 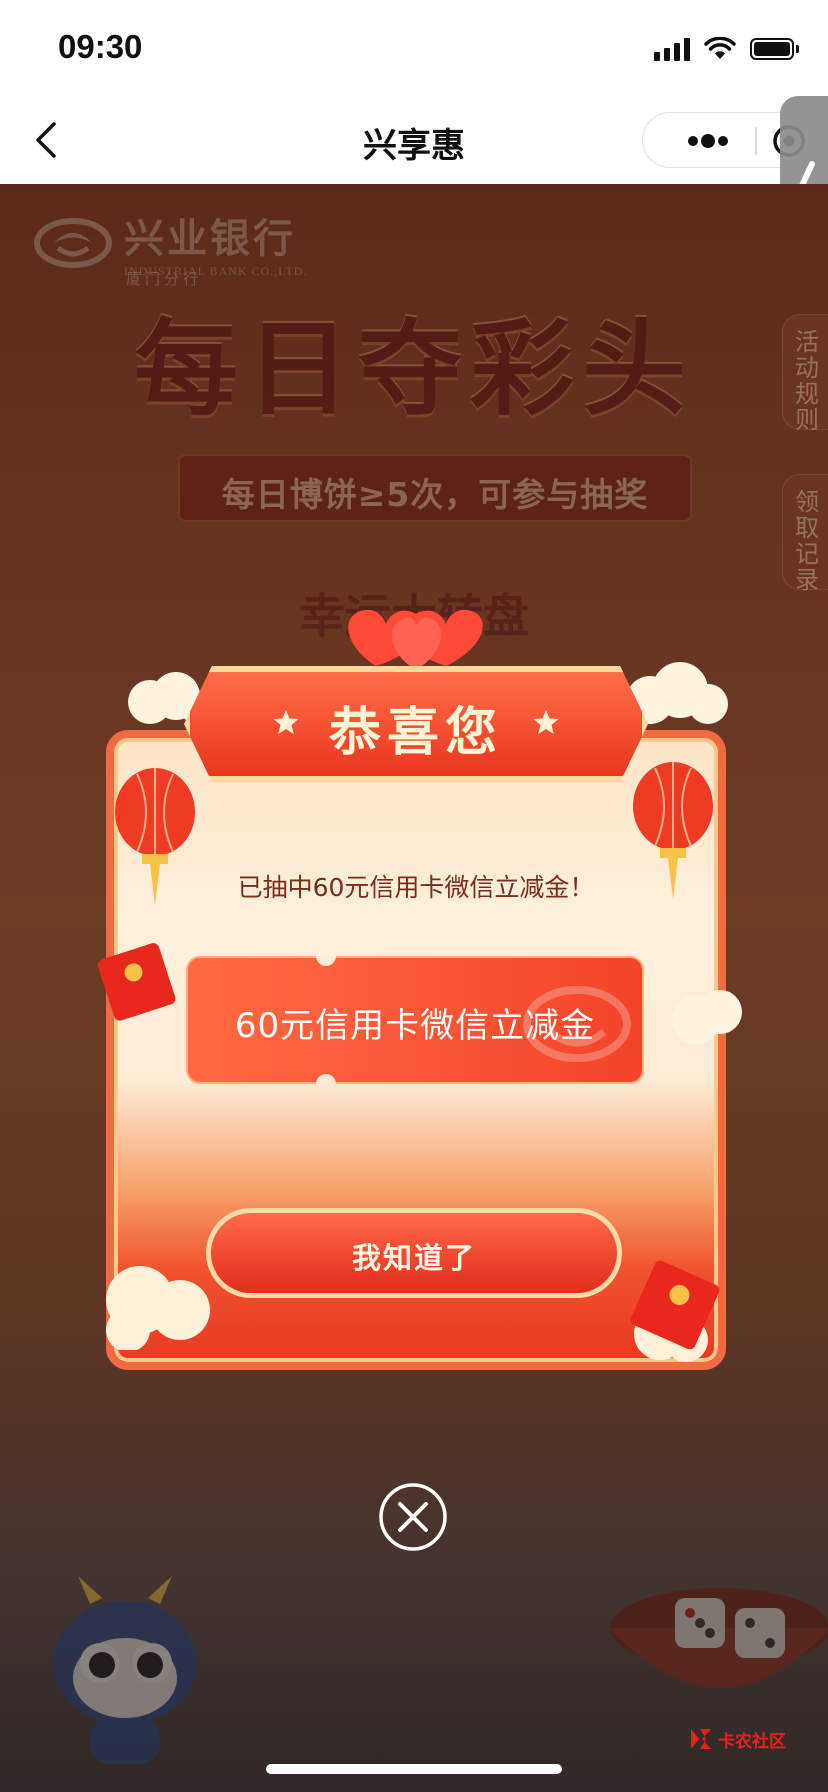 I want to click on modal-title: 恭喜您, so click(x=415, y=732).